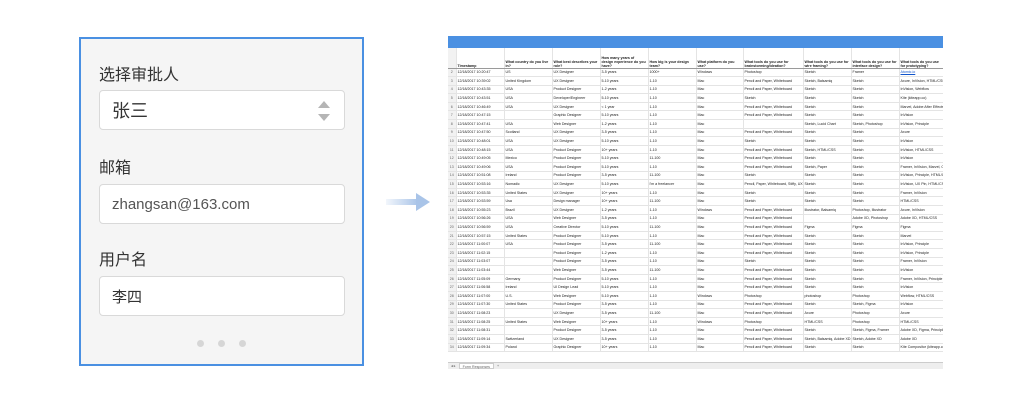  I want to click on row-number: 9, so click(452, 133).